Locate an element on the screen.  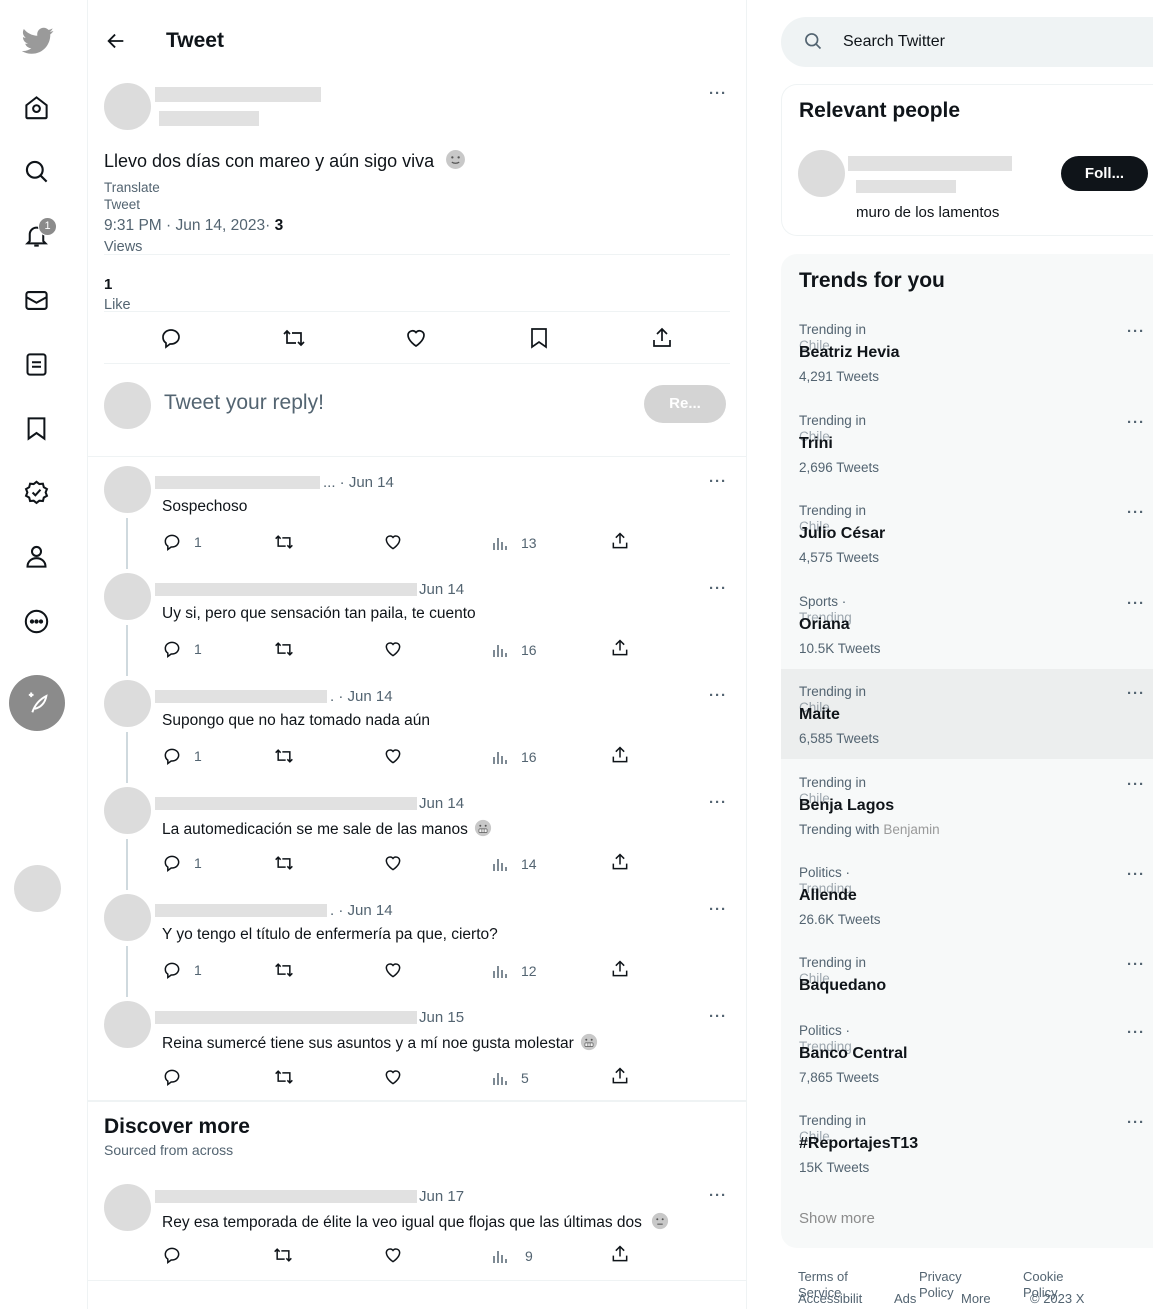
reply-date: Jun 15 is located at coordinates (441, 1017).